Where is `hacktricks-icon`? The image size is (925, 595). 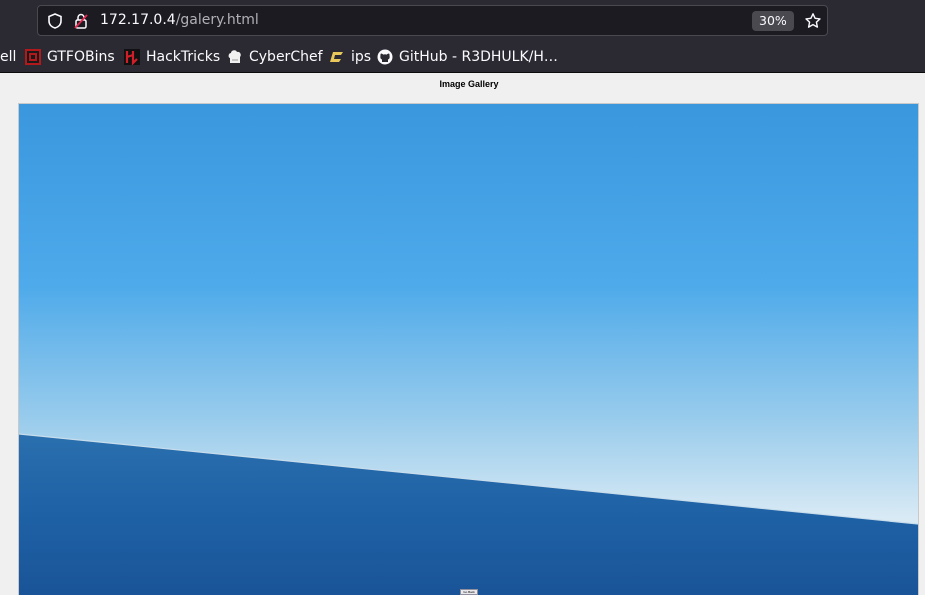 hacktricks-icon is located at coordinates (132, 57).